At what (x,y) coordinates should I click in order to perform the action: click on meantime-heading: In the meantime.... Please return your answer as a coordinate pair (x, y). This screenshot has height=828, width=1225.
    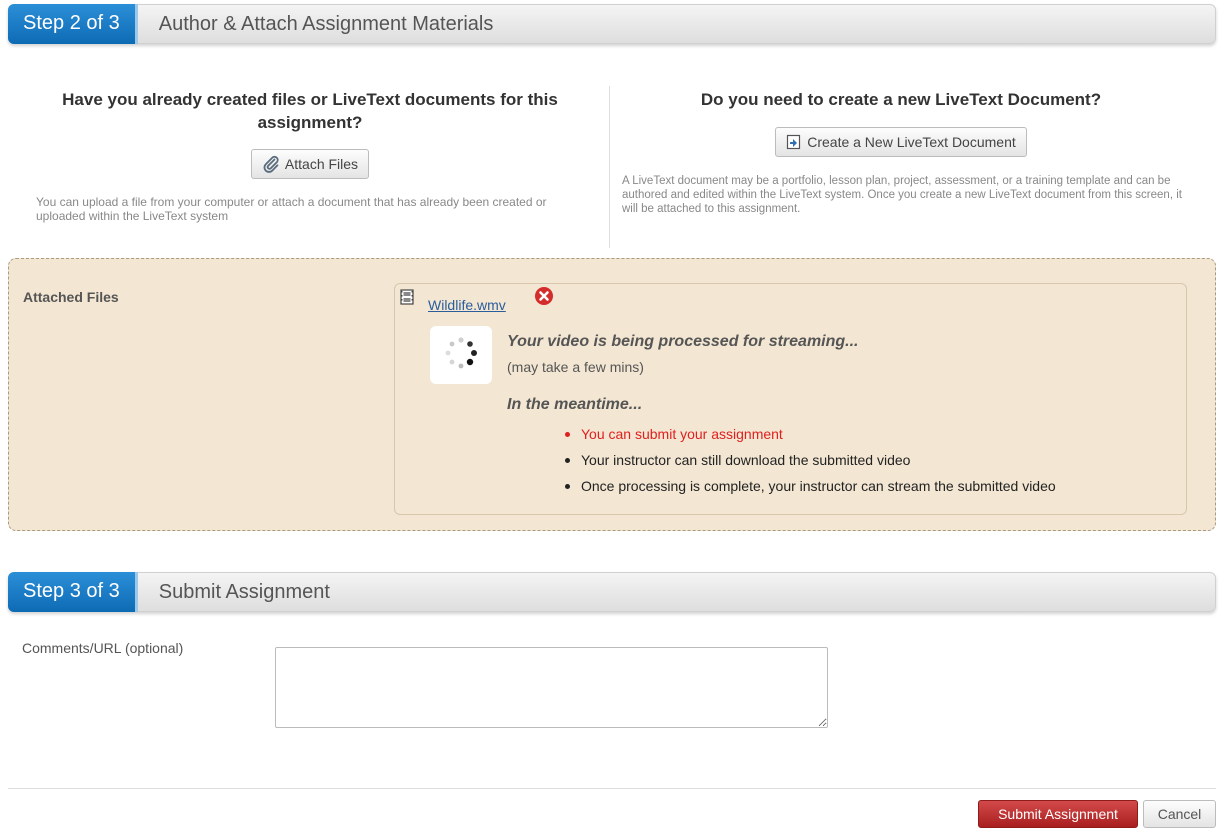
    Looking at the image, I should click on (575, 404).